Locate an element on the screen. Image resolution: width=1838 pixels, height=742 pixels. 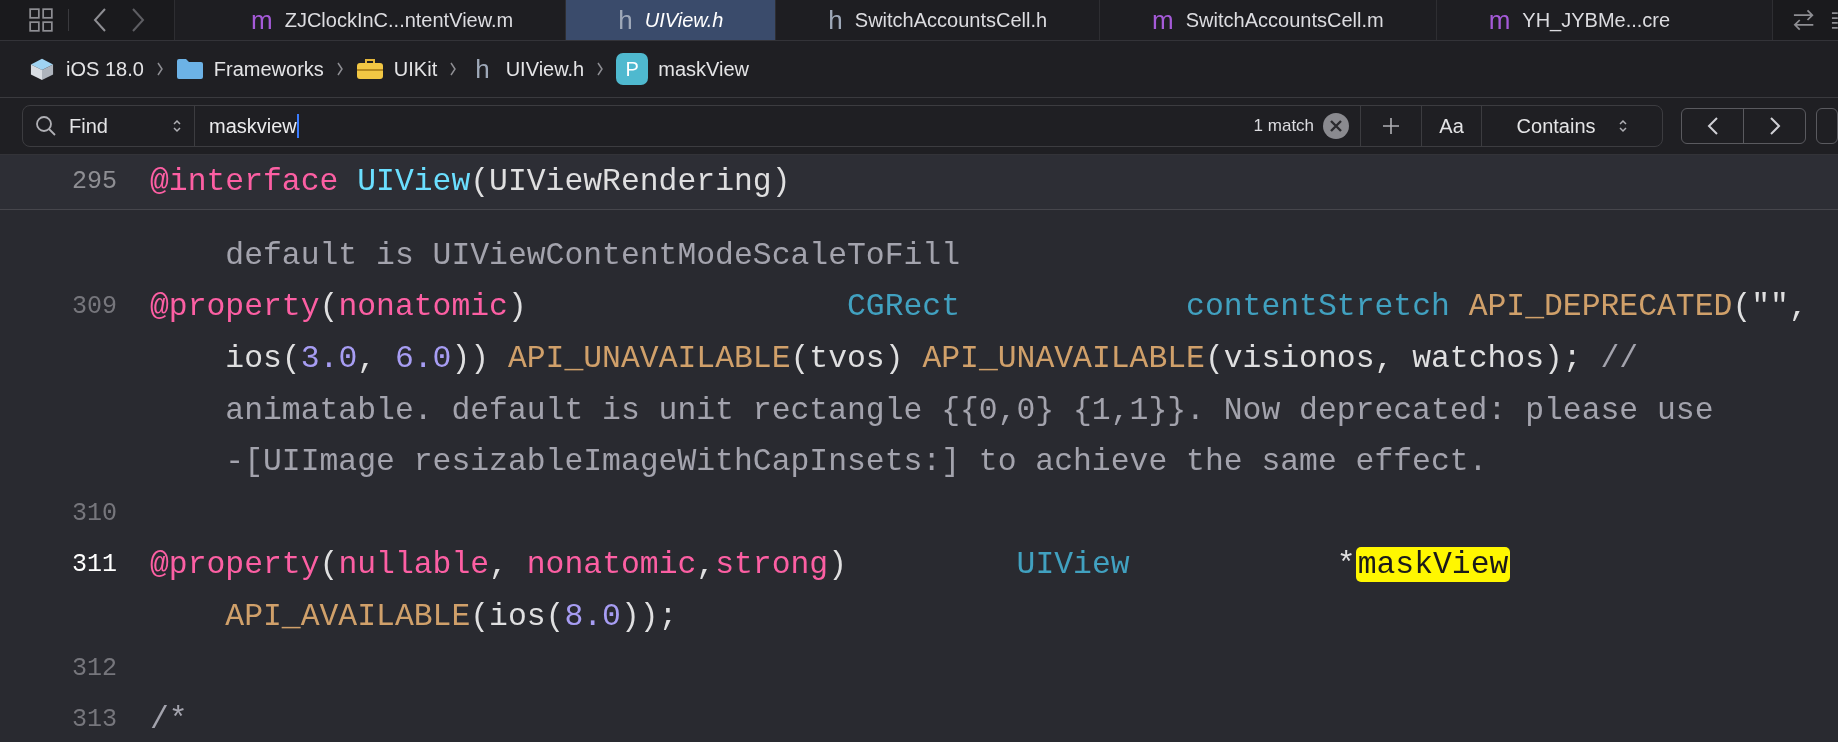
chevron-right-icon is located at coordinates (1774, 126).